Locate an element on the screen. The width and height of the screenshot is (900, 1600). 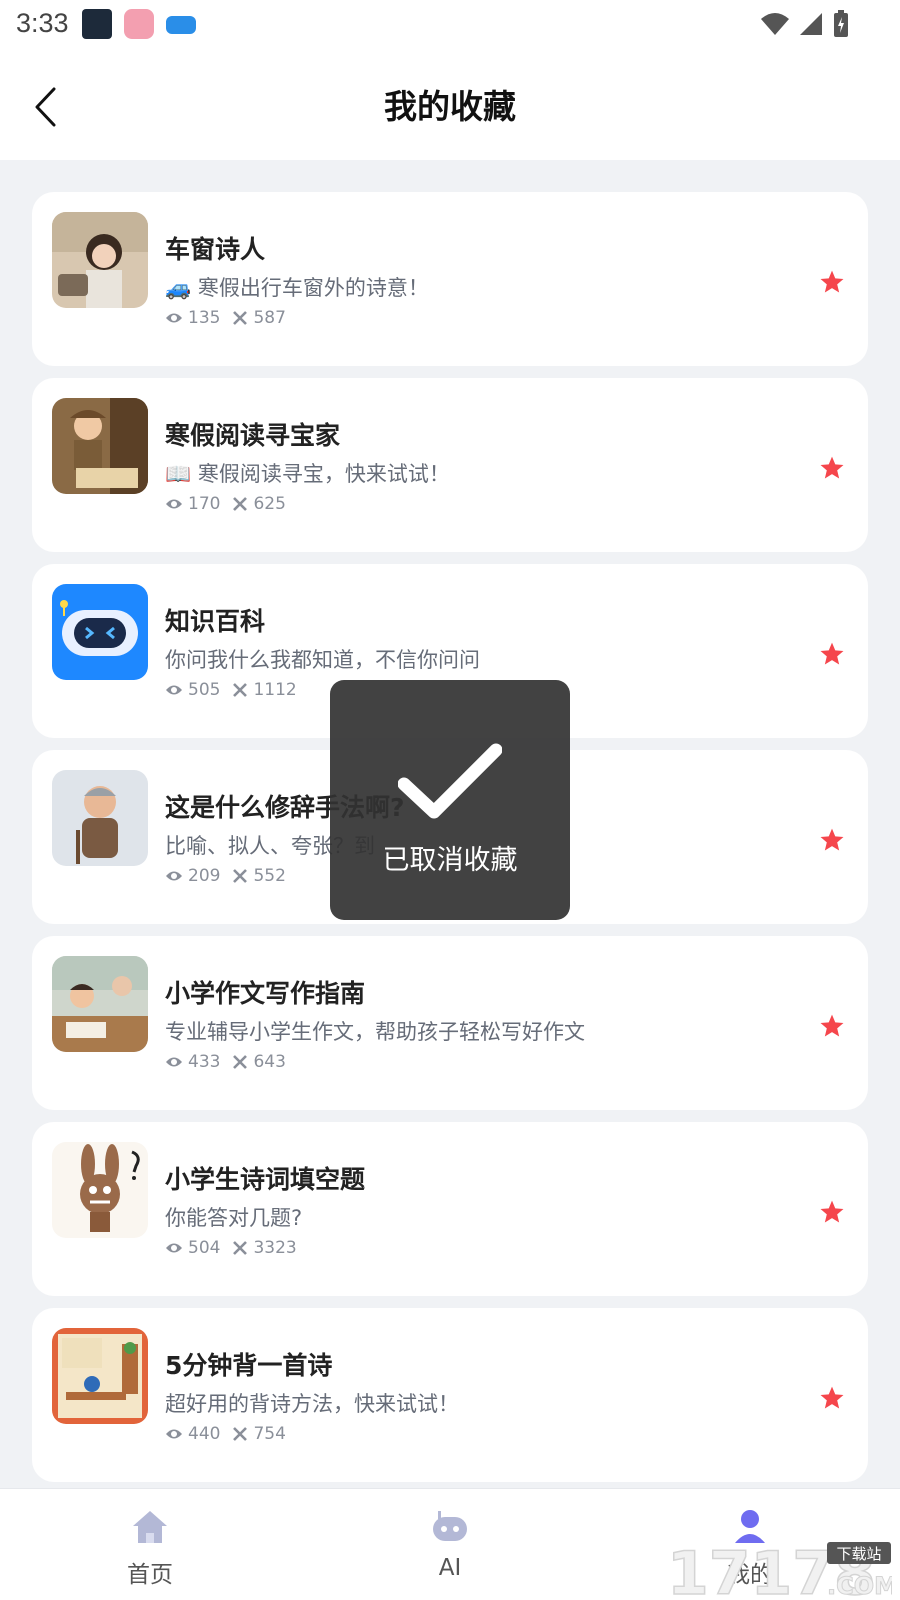
view-count: 209 is located at coordinates (204, 876).